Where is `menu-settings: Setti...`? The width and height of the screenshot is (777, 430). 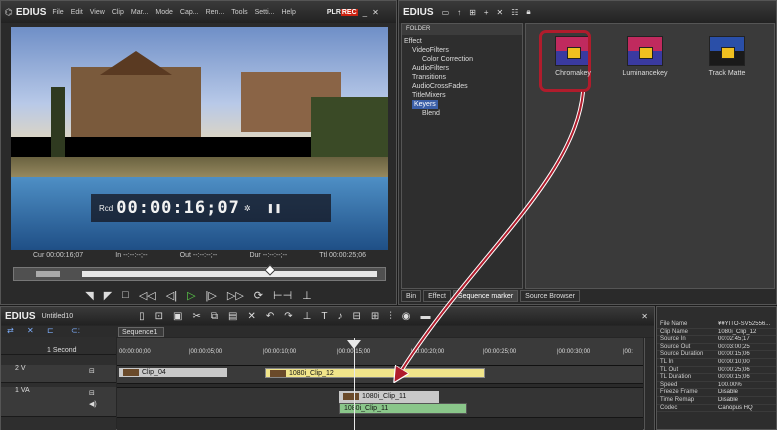
menu-settings: Setti... is located at coordinates (265, 12).